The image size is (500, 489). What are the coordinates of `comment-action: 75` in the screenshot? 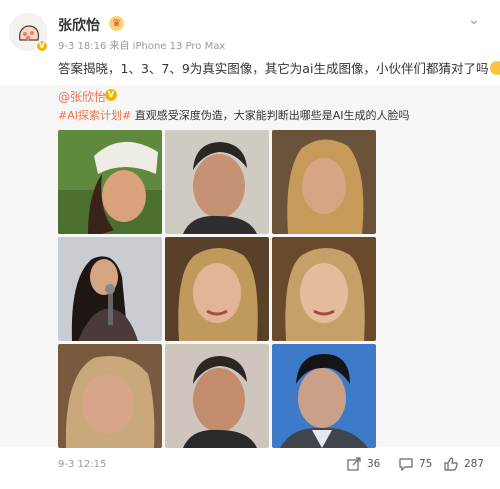 It's located at (415, 464).